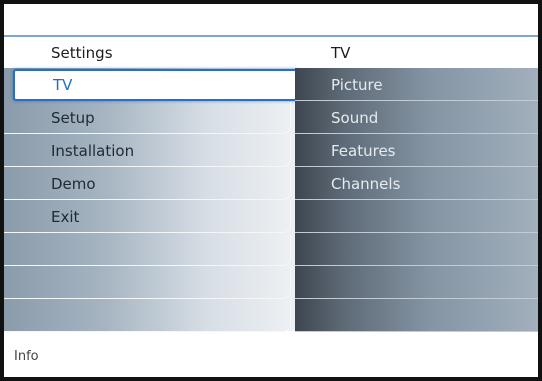  What do you see at coordinates (357, 85) in the screenshot?
I see `submenu-item-label: Picture` at bounding box center [357, 85].